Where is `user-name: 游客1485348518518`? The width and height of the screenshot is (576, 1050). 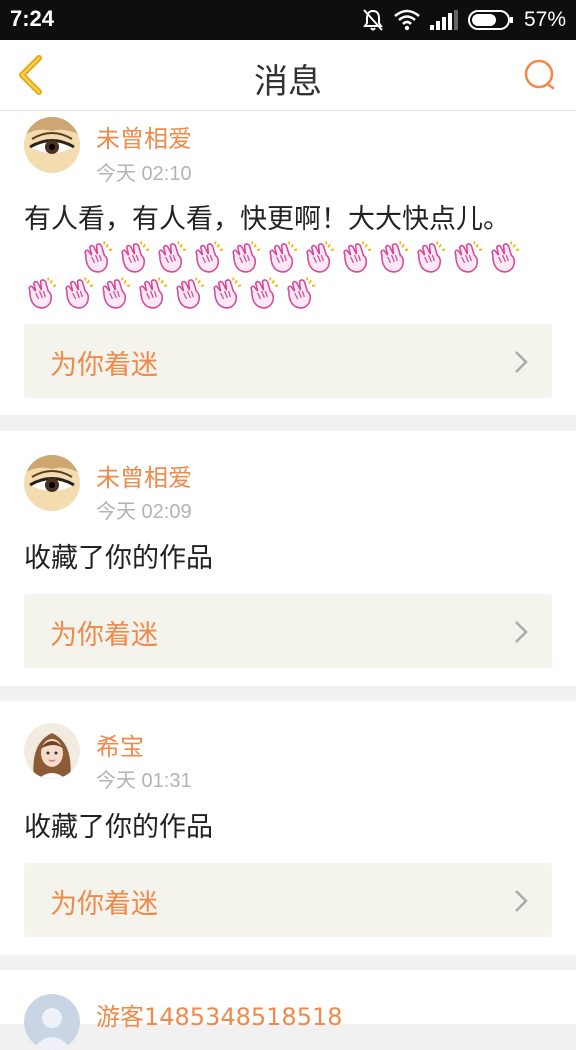 user-name: 游客1485348518518 is located at coordinates (219, 1014).